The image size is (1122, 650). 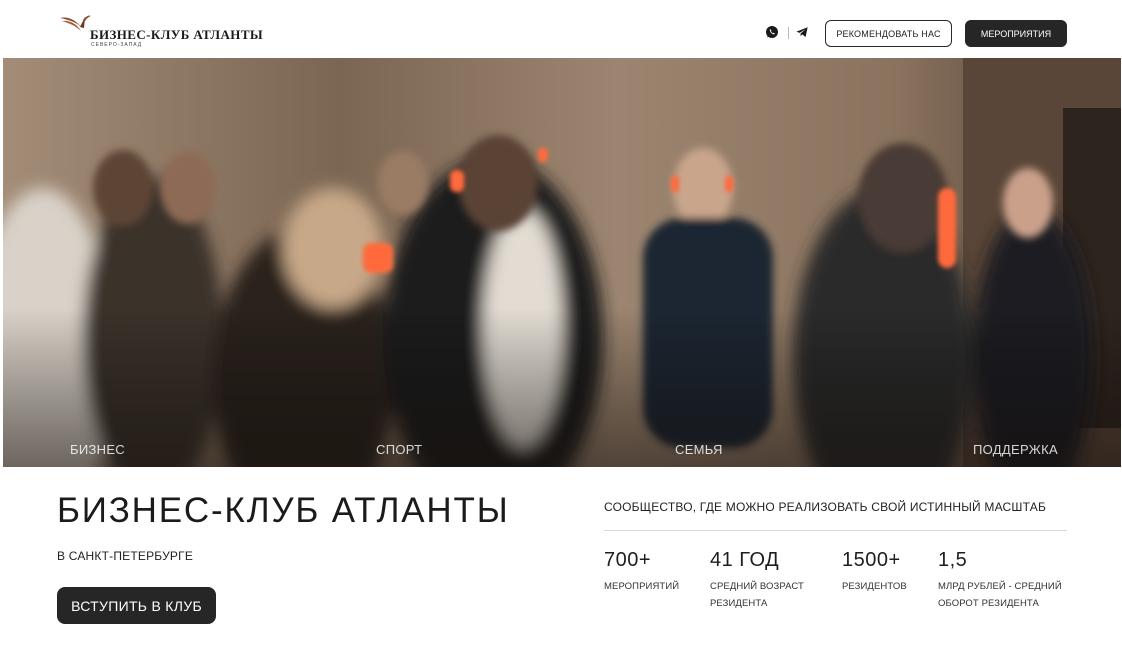 I want to click on stat-label-line: МЕРОПРИЯТИЙ, so click(x=642, y=586).